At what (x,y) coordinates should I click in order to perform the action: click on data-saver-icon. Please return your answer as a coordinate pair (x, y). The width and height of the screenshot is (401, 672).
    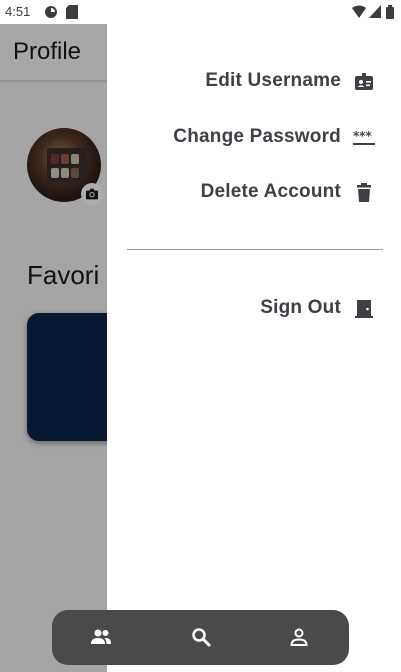
    Looking at the image, I should click on (51, 12).